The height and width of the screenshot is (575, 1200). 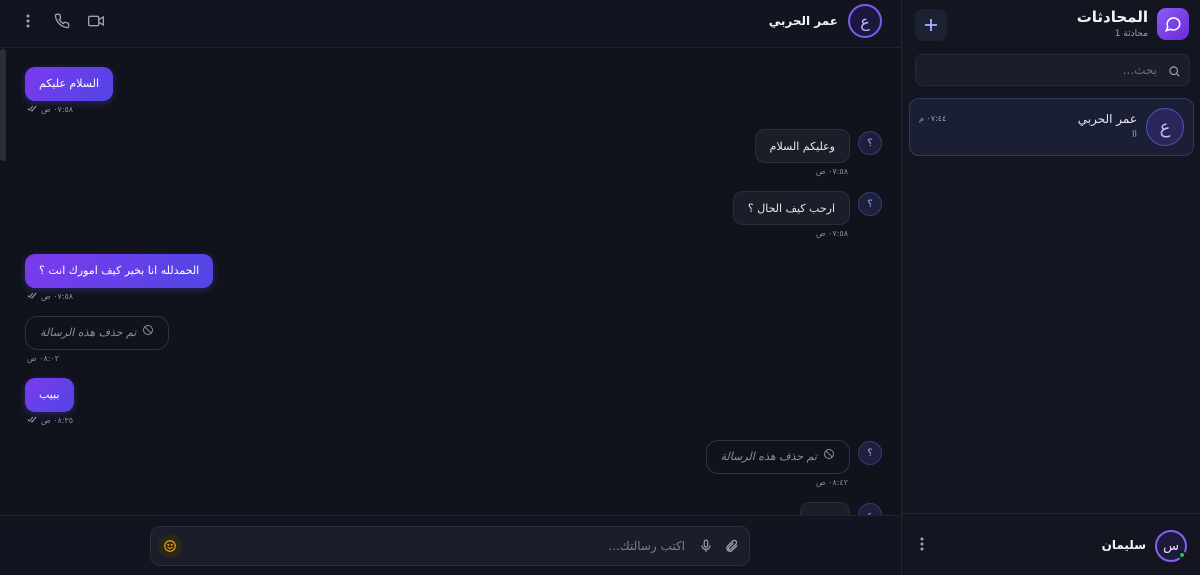 I want to click on user-menu-icon, so click(x=922, y=545).